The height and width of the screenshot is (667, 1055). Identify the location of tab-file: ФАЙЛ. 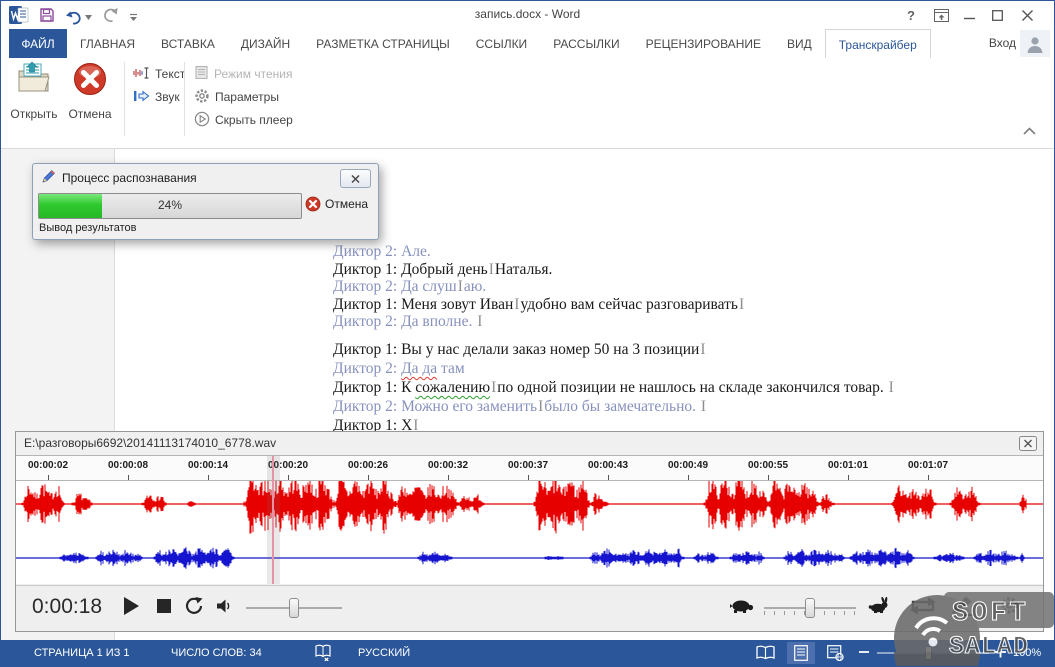
(38, 43).